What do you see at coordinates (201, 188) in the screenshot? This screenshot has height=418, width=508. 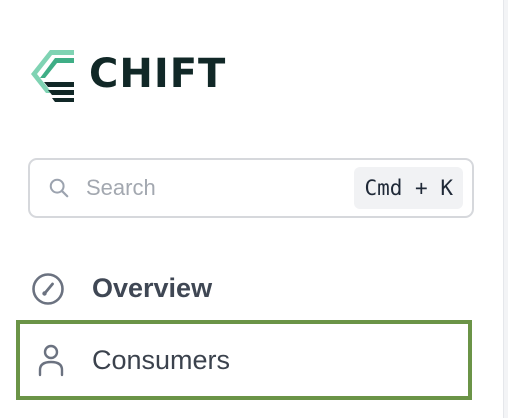 I see `search-input` at bounding box center [201, 188].